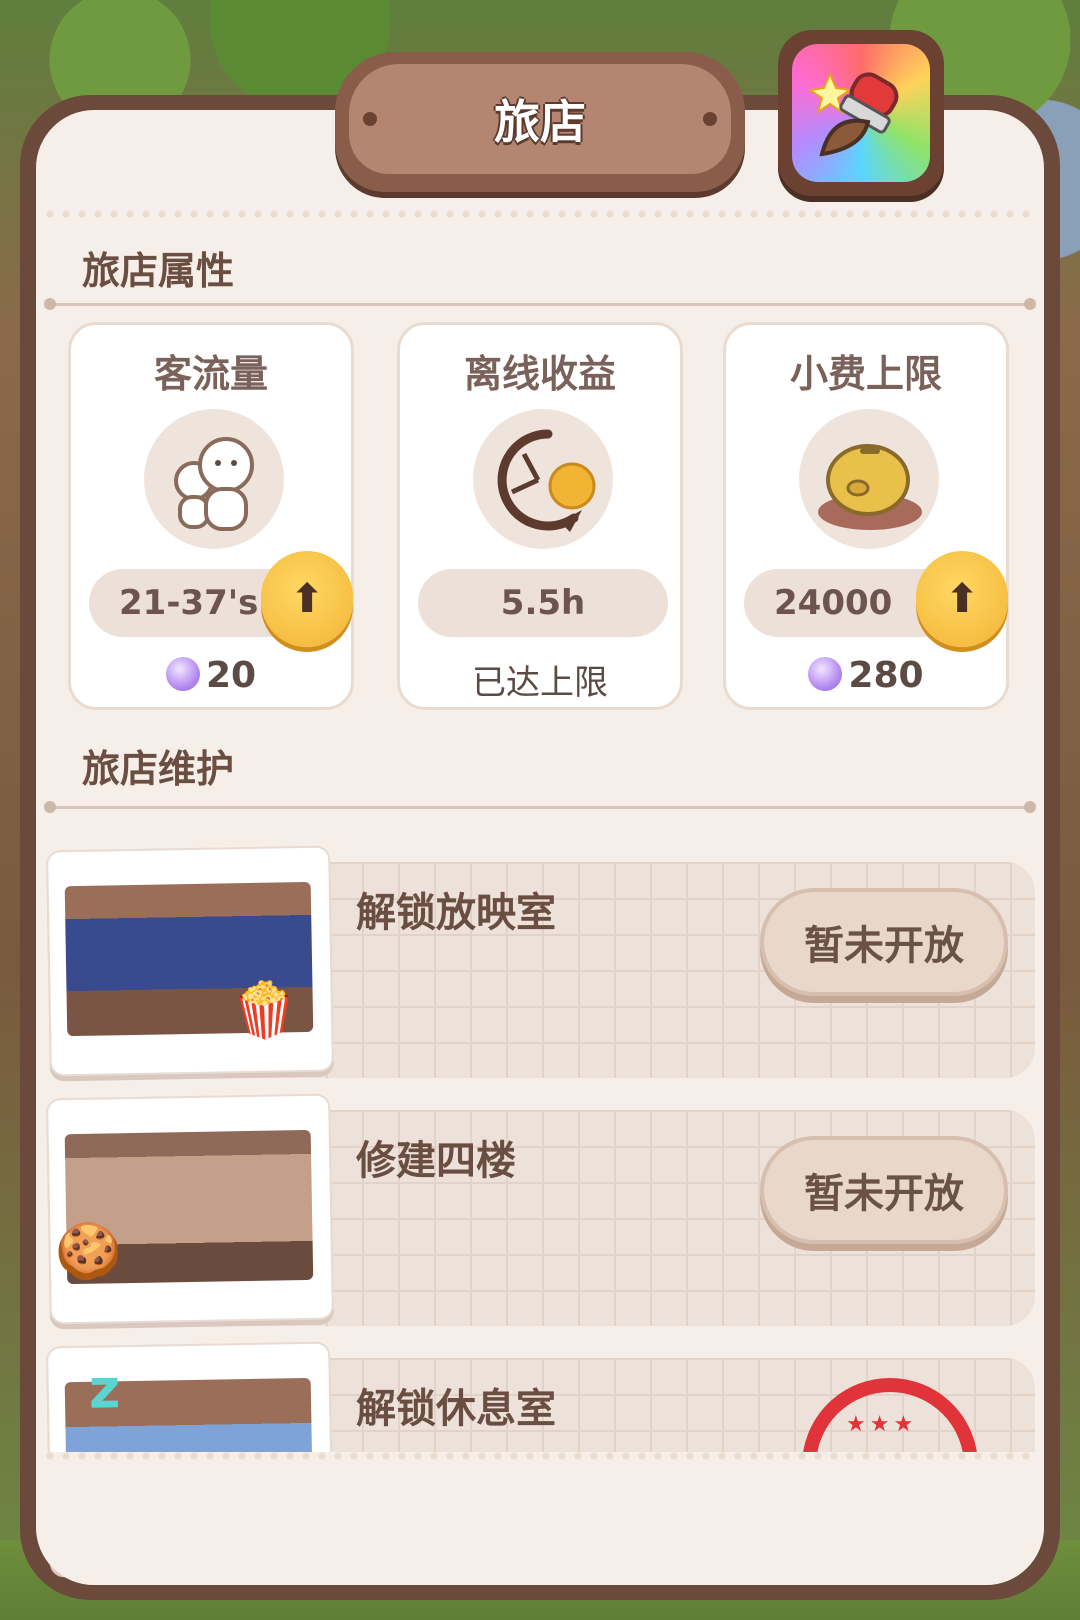  What do you see at coordinates (456, 913) in the screenshot?
I see `task-label: 解锁放映室` at bounding box center [456, 913].